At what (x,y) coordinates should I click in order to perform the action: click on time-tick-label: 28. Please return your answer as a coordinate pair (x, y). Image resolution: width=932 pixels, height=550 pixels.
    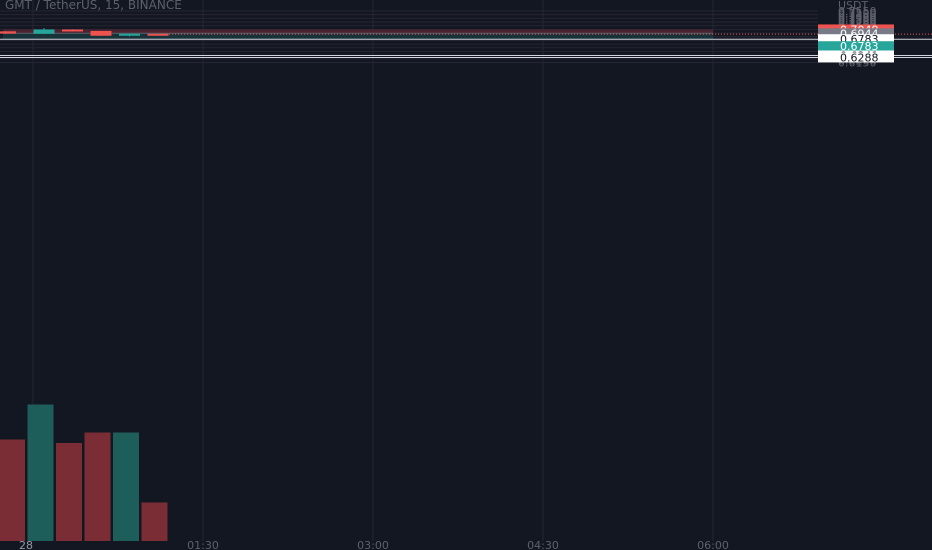
    Looking at the image, I should click on (26, 544).